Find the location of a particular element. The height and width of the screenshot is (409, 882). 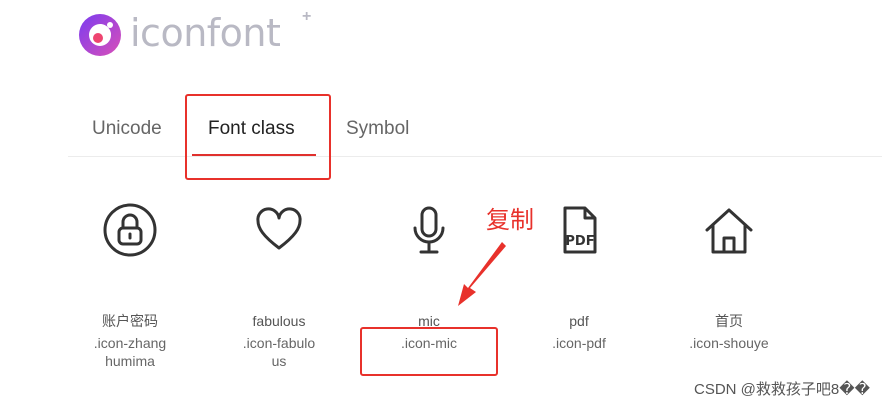

iconfont-logo-icon is located at coordinates (100, 35).